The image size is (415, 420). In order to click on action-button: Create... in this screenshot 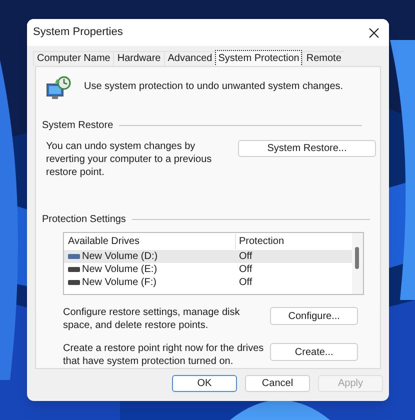, I will do `click(314, 352)`.